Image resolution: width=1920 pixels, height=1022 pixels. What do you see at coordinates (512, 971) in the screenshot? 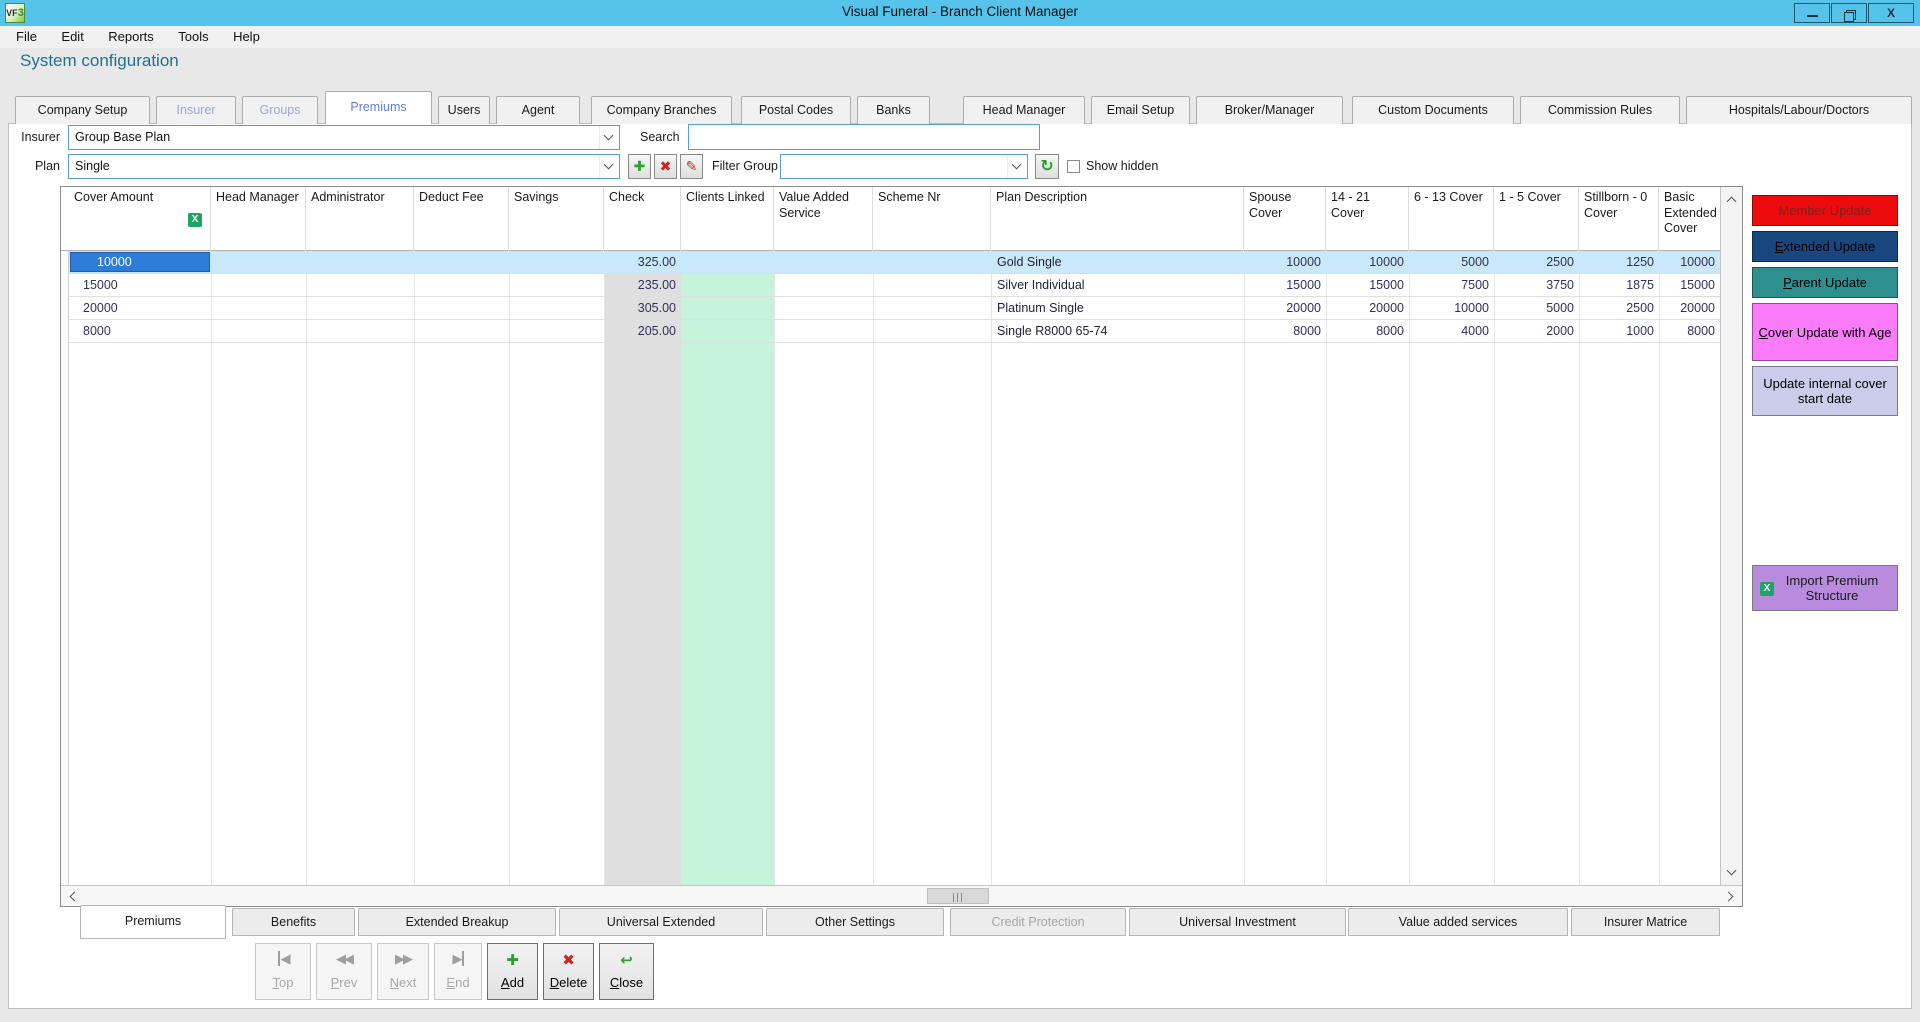
I see `add-record-button: ✚ Add` at bounding box center [512, 971].